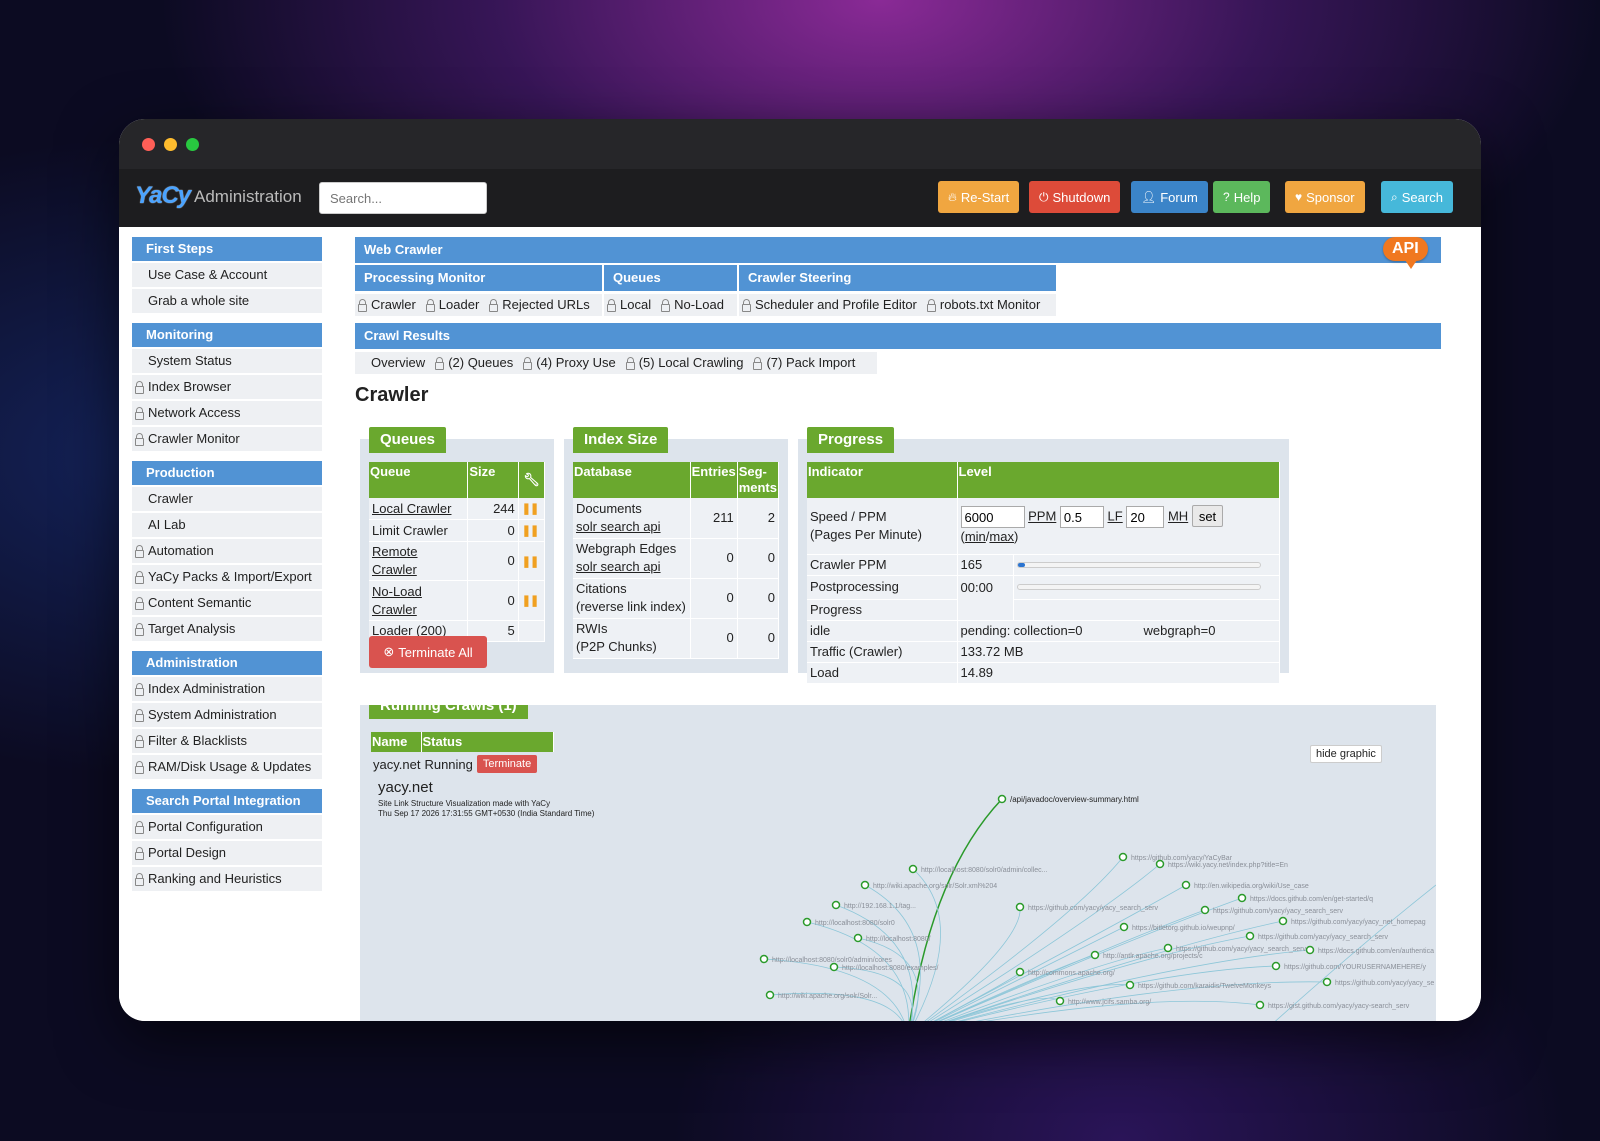  Describe the element at coordinates (227, 301) in the screenshot. I see `sidebar-item-grab-site: Grab a whole site` at that location.